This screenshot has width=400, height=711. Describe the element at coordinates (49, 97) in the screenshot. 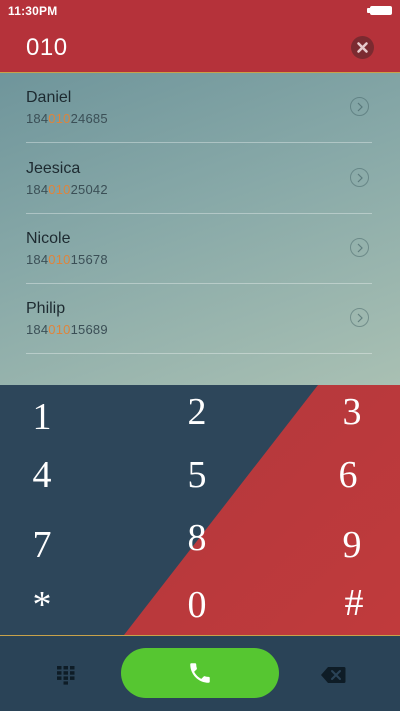

I see `contact-name: Daniel` at that location.